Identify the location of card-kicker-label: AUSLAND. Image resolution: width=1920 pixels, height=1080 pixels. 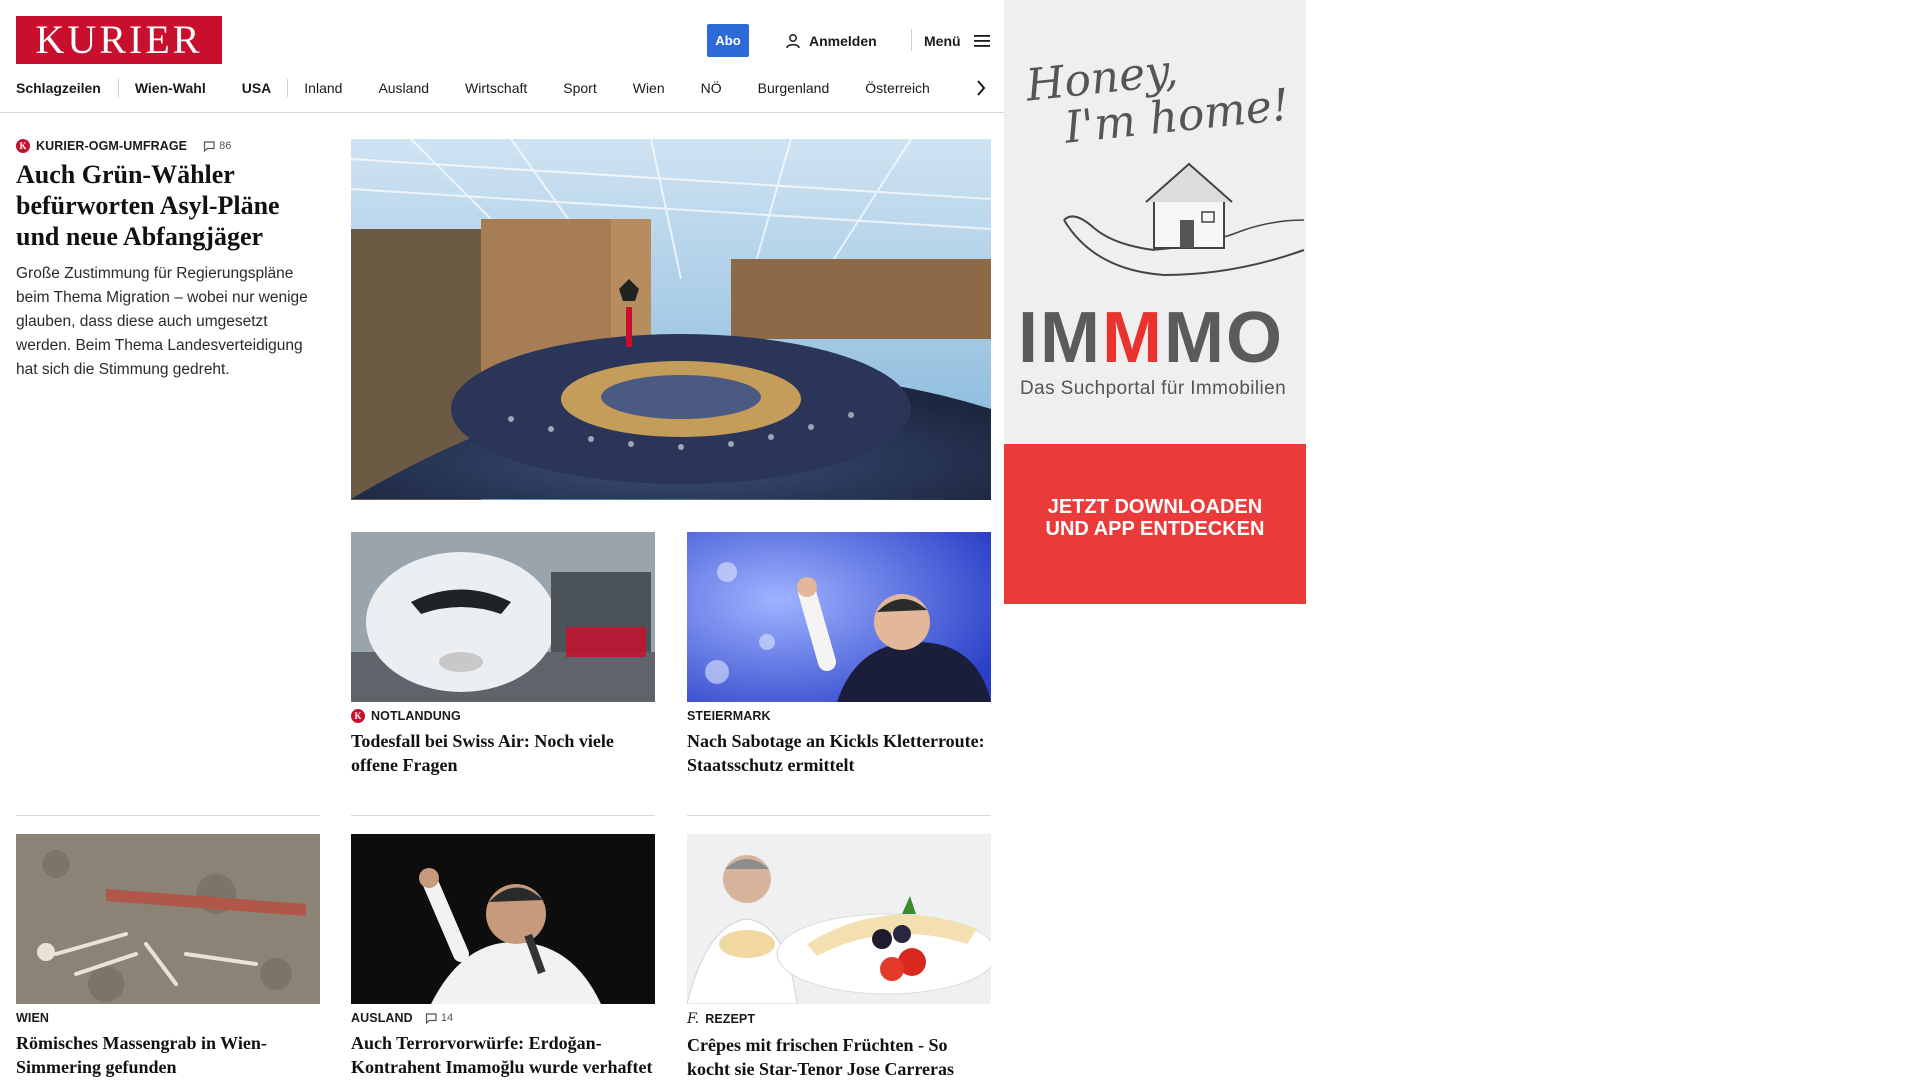
(382, 1018).